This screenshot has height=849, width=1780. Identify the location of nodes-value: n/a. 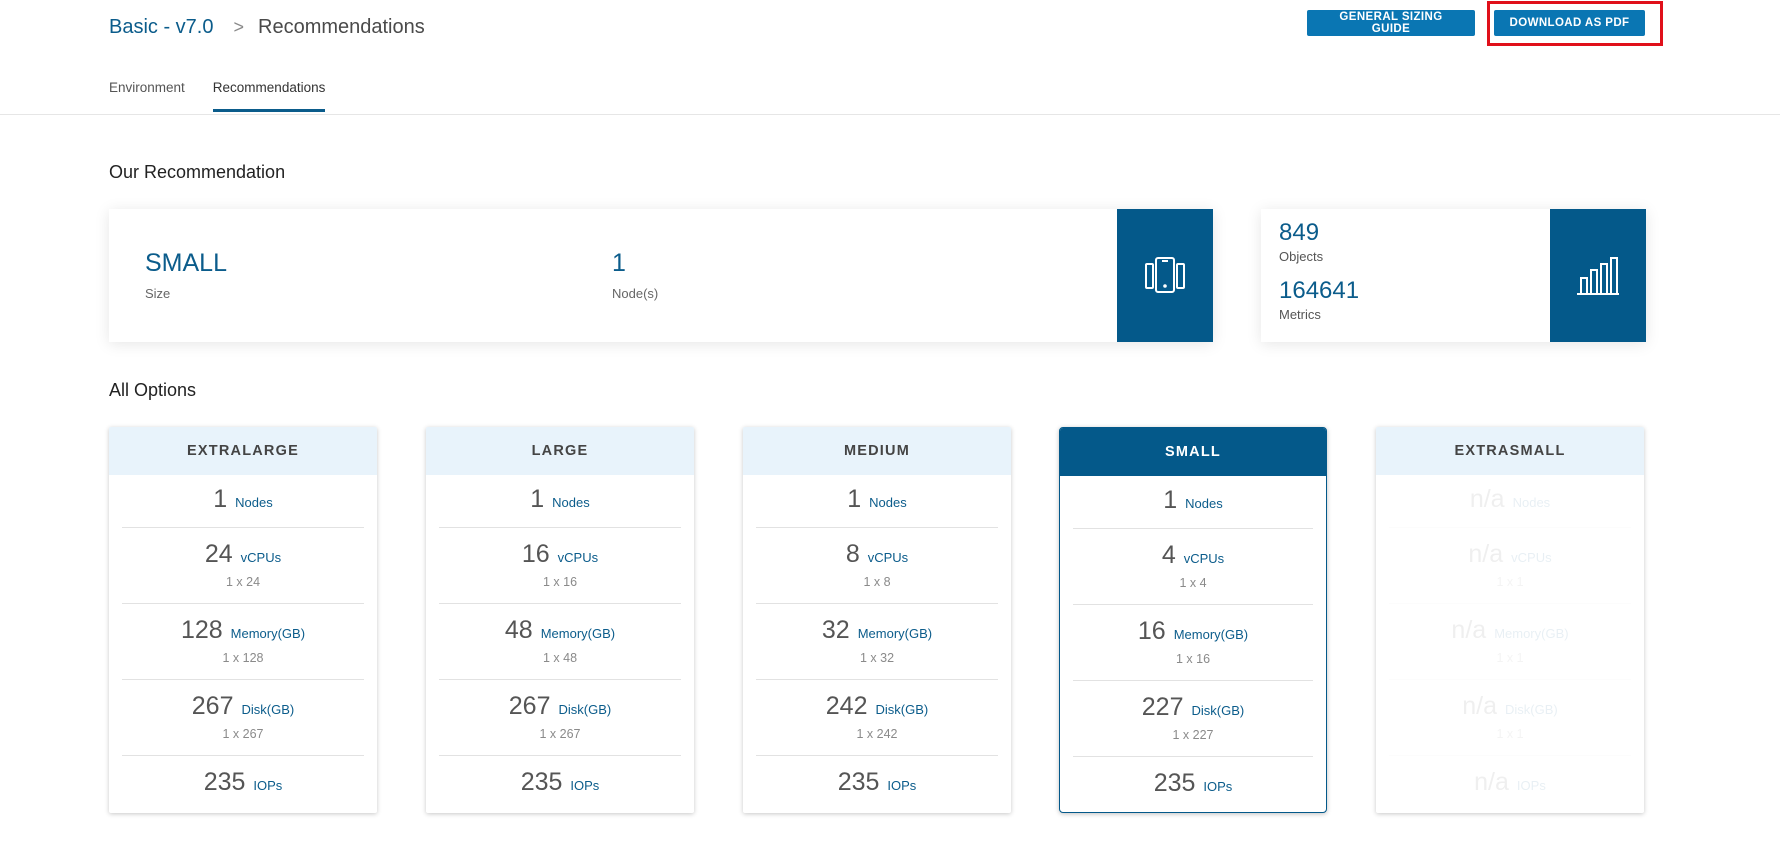
(1487, 499).